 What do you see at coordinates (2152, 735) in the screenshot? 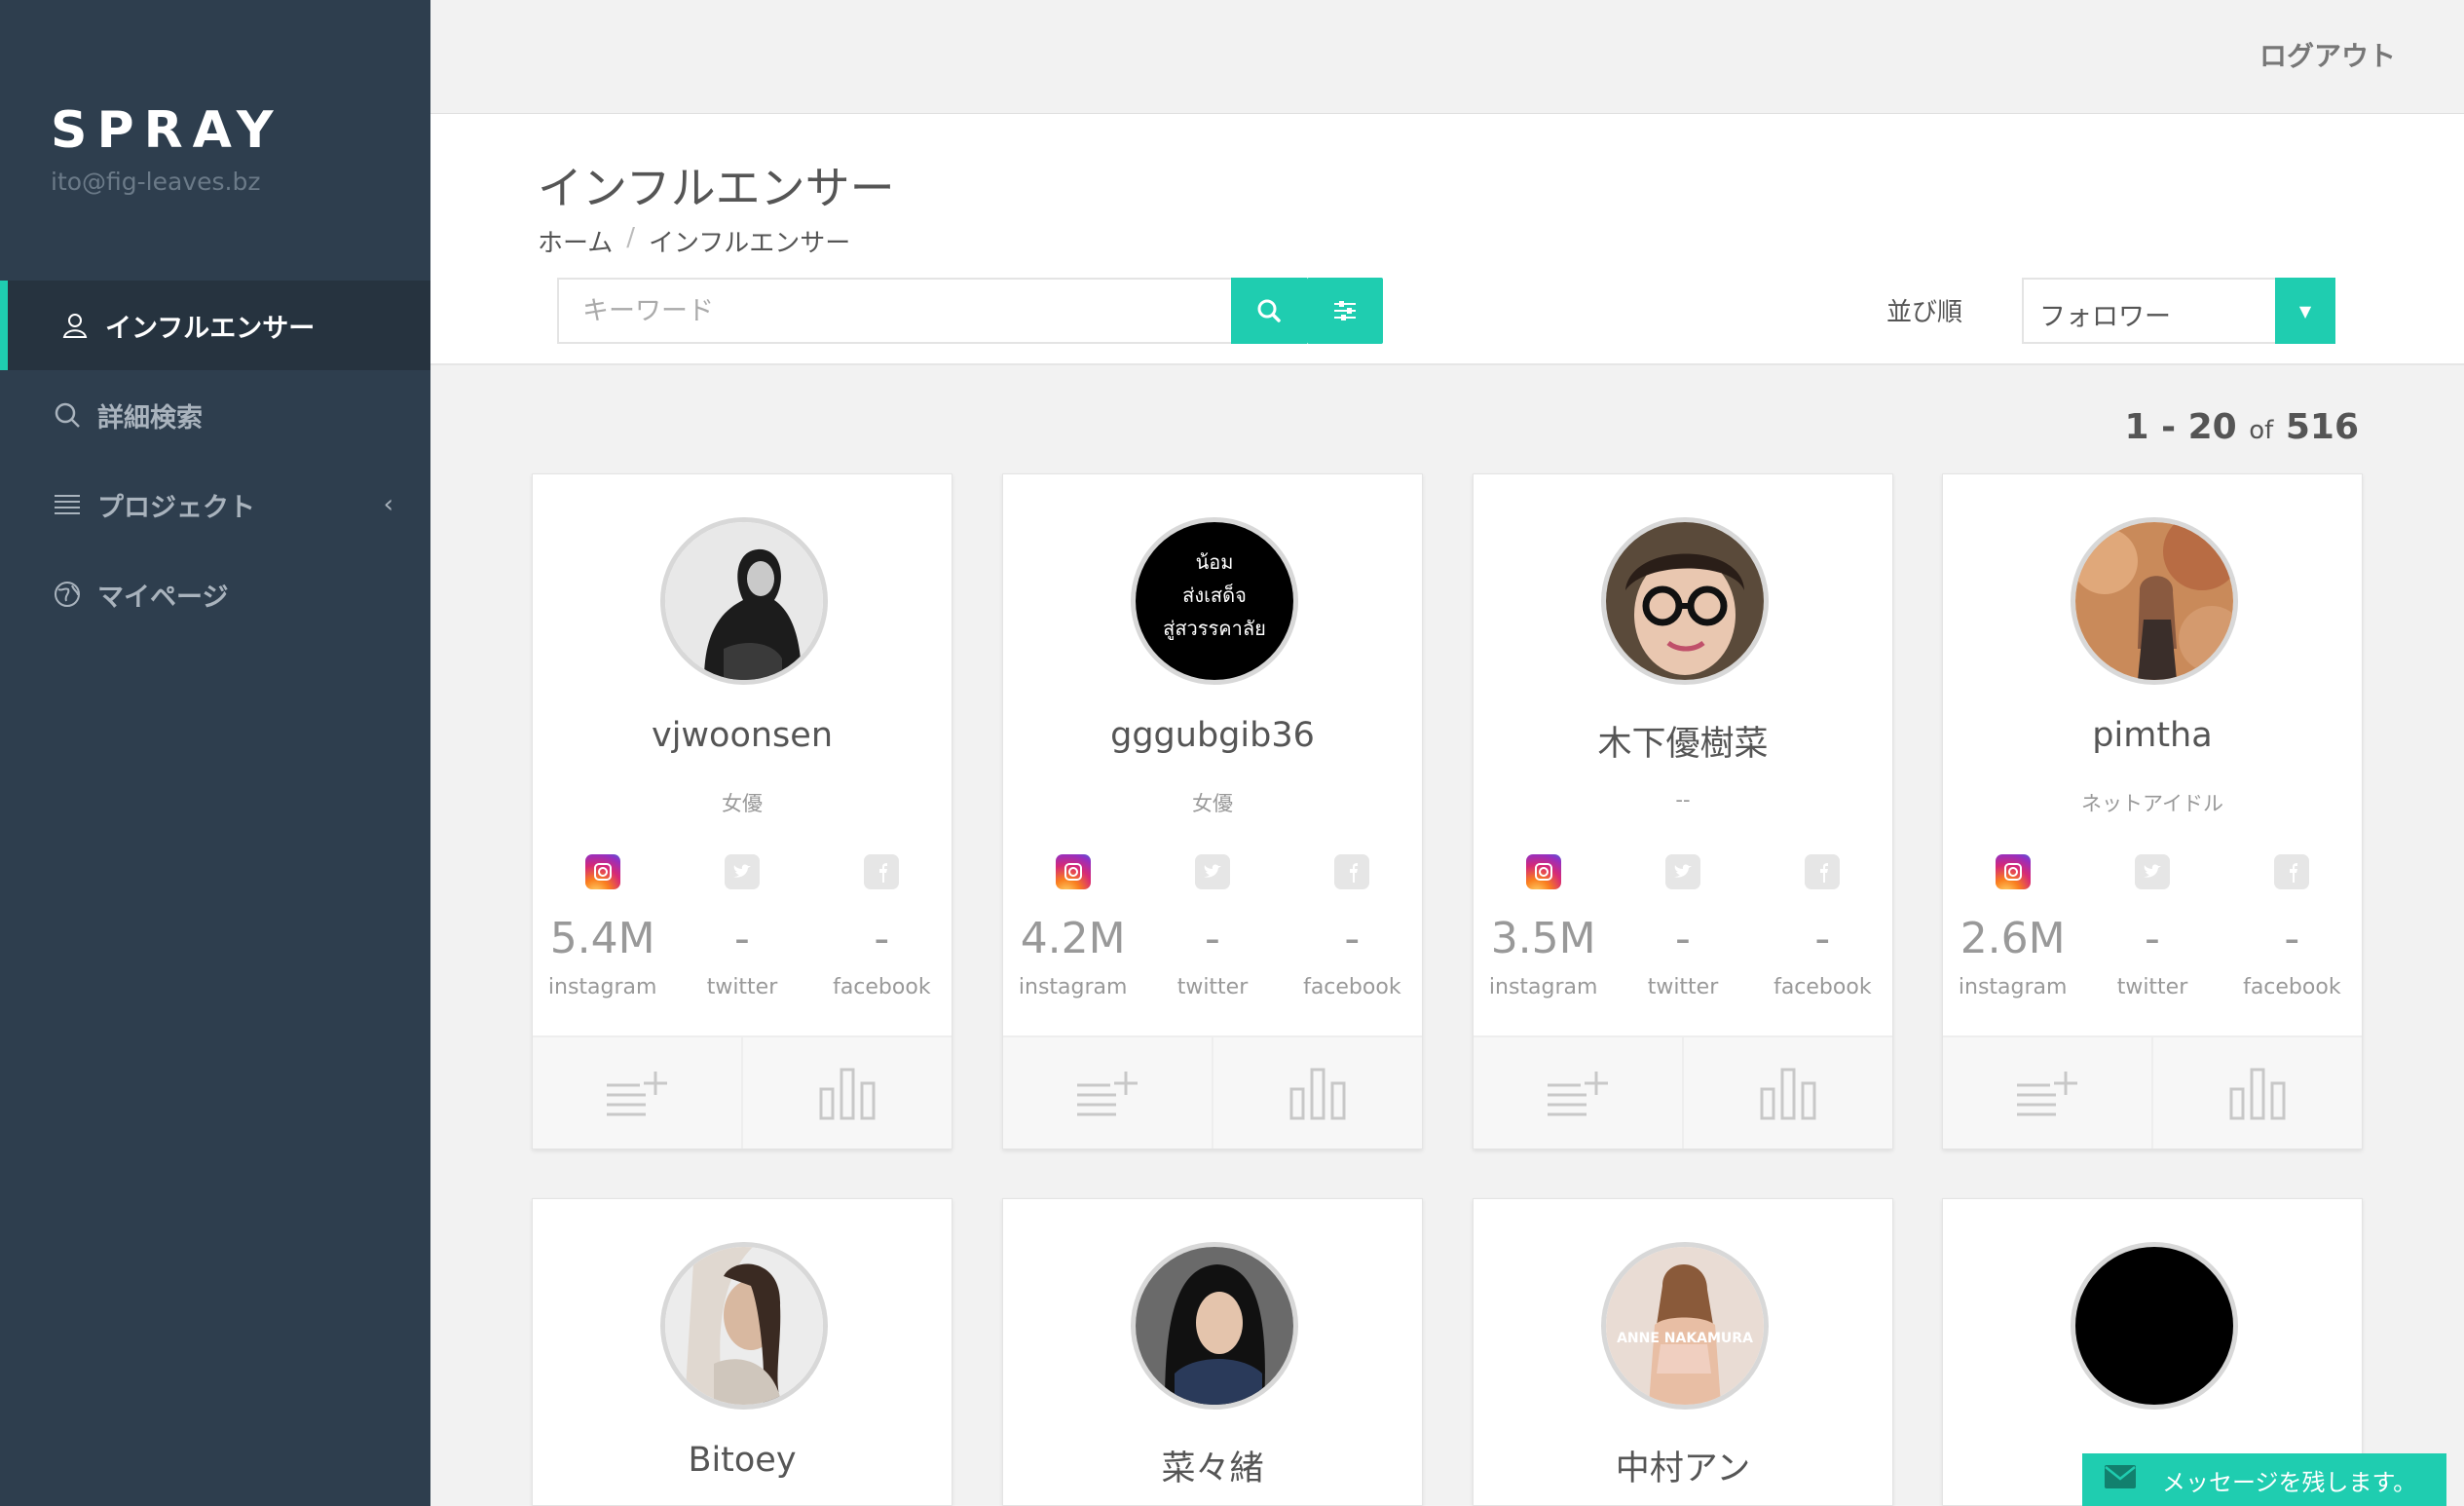
I see `influencer-name: pimtha` at bounding box center [2152, 735].